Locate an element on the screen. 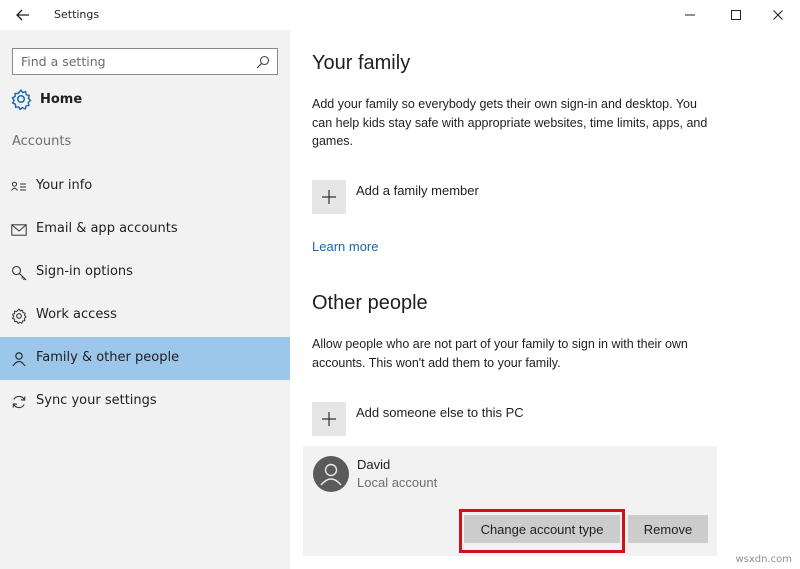  sidebar-item-label: Sync your settings is located at coordinates (96, 400).